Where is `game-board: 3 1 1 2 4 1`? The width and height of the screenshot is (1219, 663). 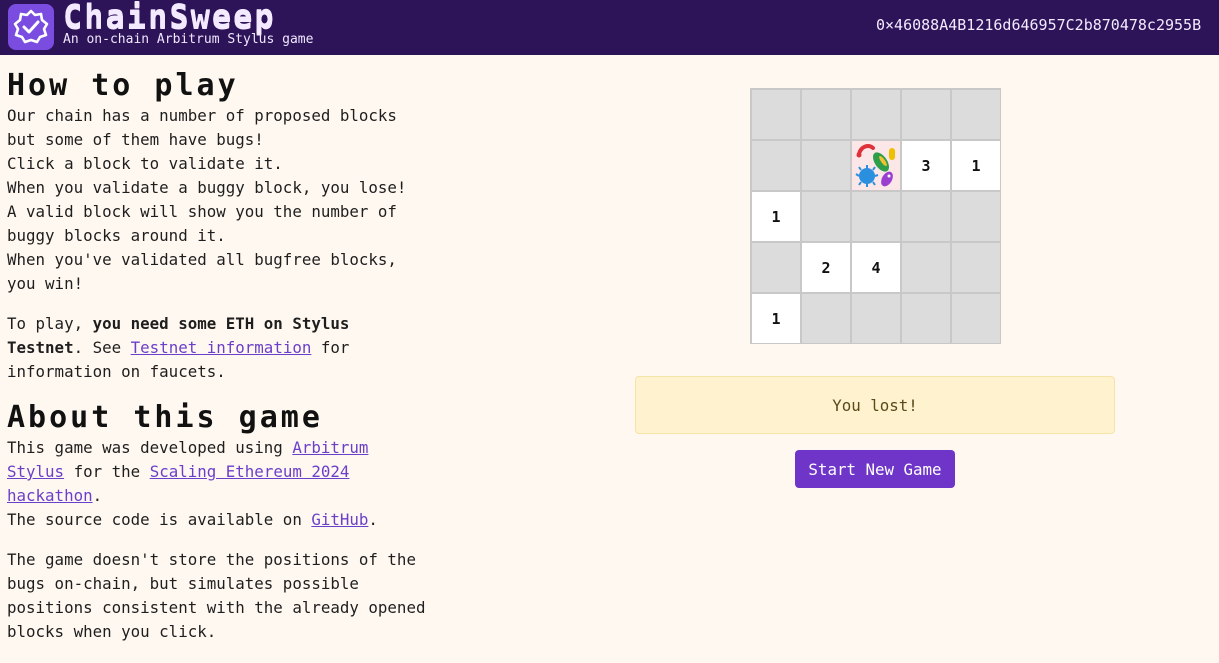 game-board: 3 1 1 2 4 1 is located at coordinates (875, 216).